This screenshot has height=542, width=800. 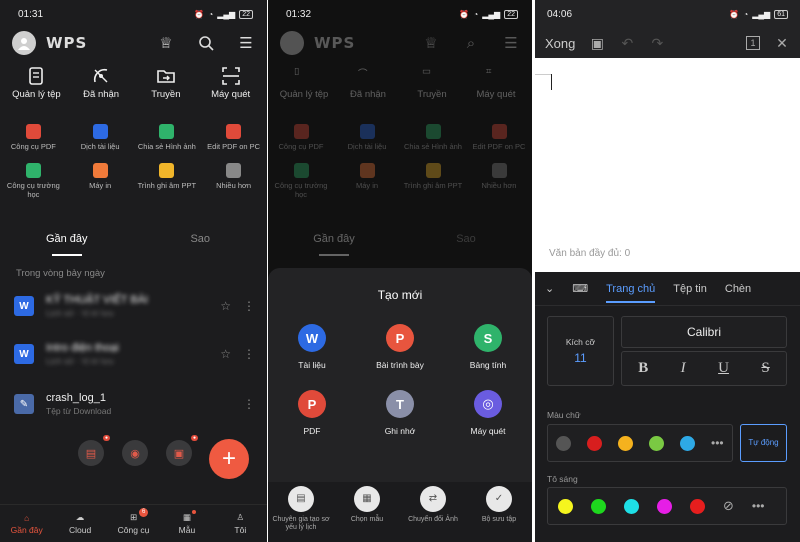 I want to click on tool-more: Nhiều hơn, so click(x=233, y=181).